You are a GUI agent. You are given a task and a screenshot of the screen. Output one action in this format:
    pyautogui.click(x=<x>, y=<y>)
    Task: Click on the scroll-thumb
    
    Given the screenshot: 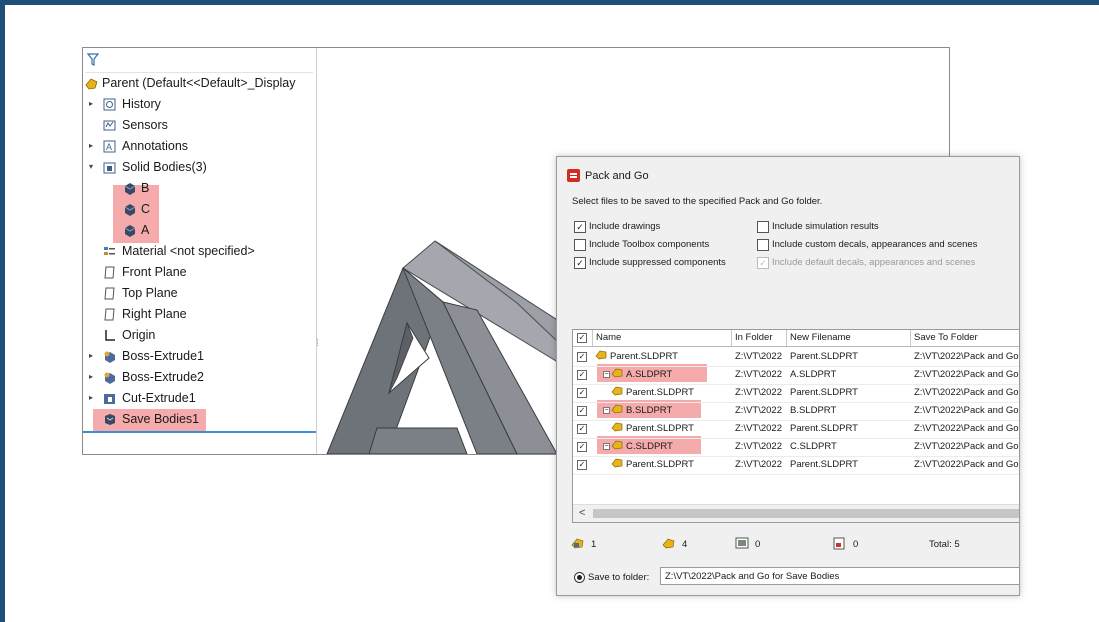 What is the action you would take?
    pyautogui.click(x=806, y=513)
    